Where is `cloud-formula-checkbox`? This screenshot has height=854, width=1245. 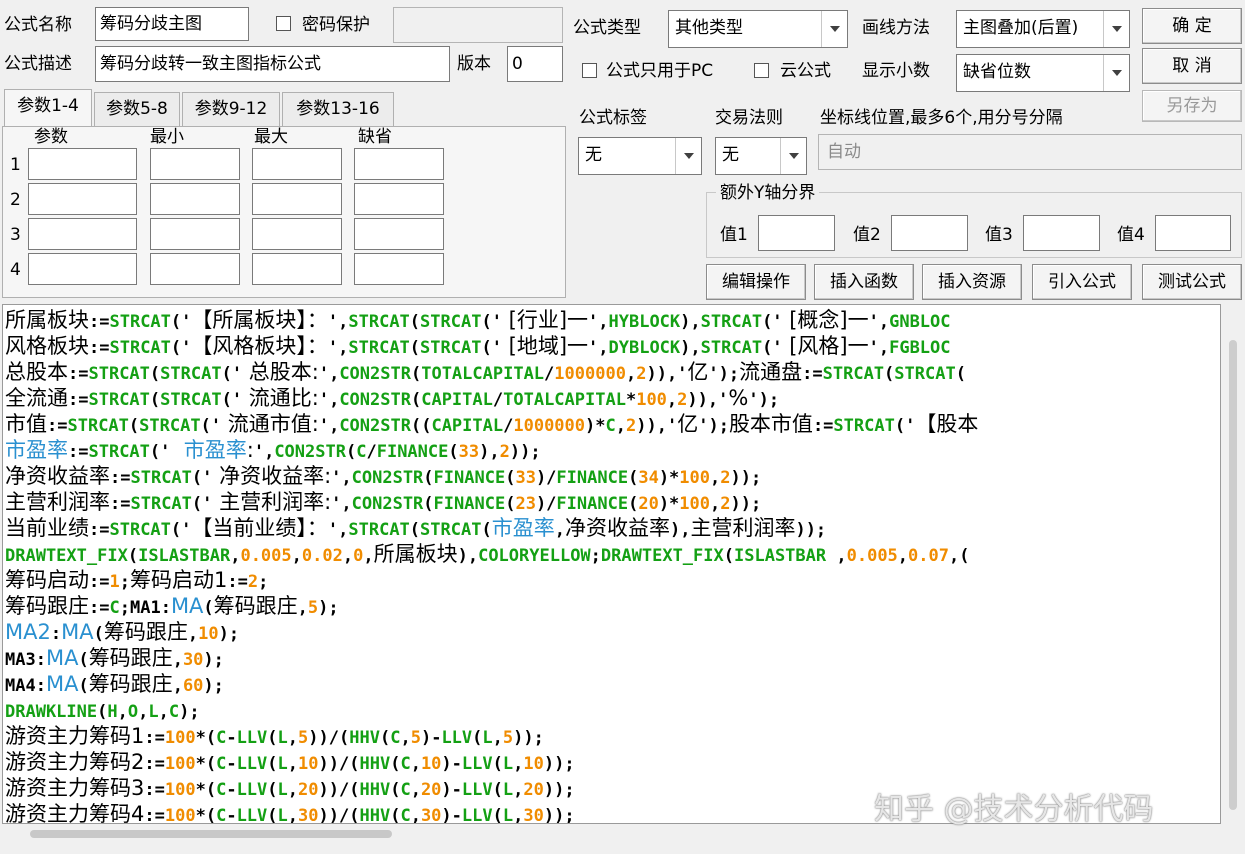
cloud-formula-checkbox is located at coordinates (761, 70).